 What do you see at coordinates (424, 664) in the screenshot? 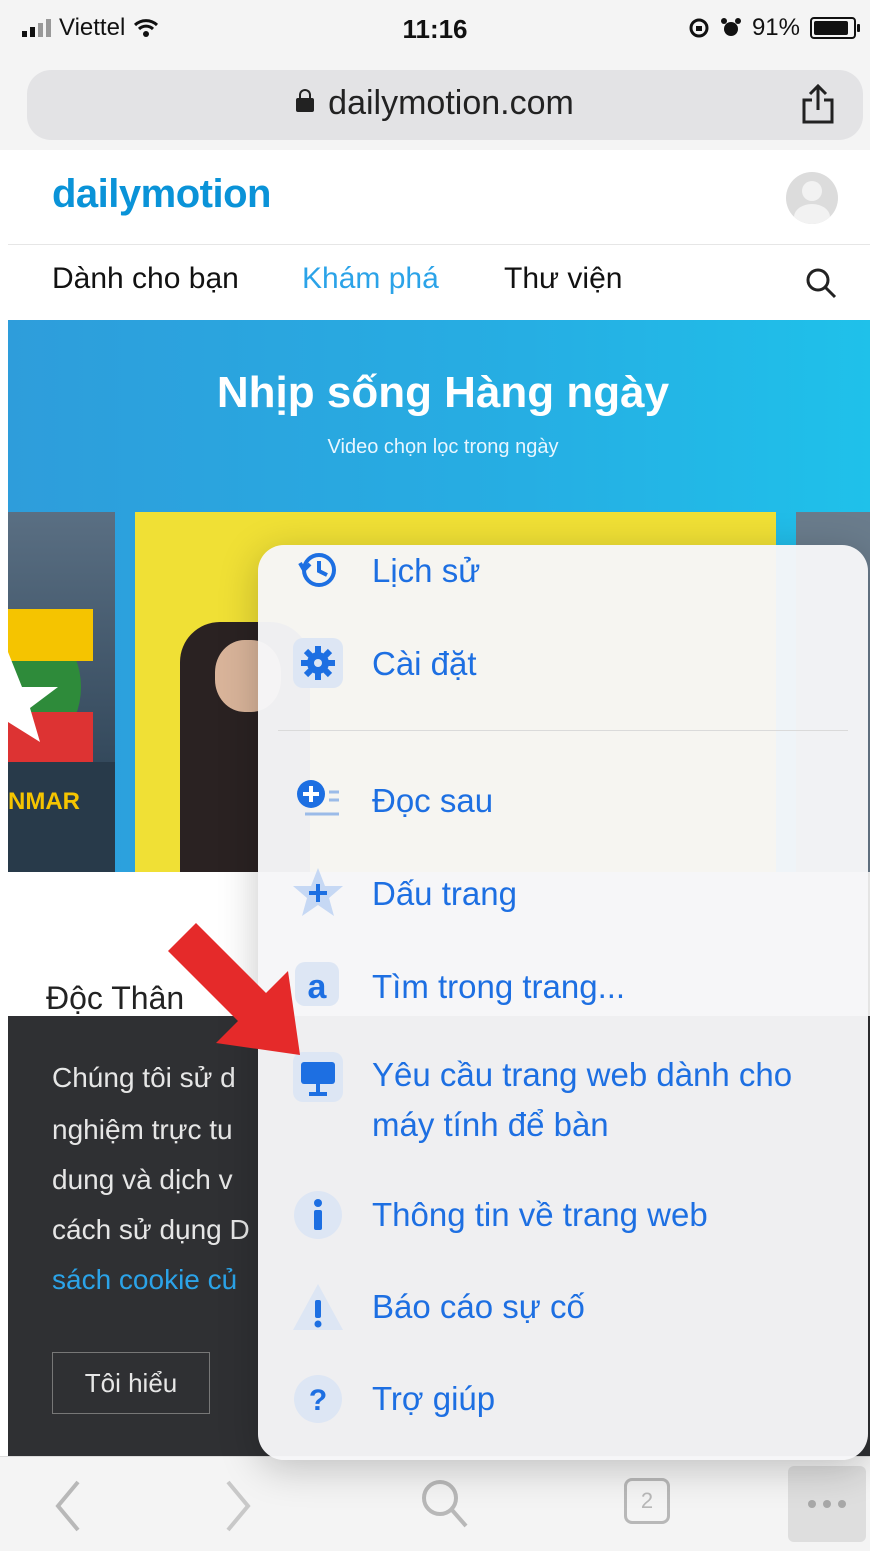
I see `menu-item-settings: Cài đặt` at bounding box center [424, 664].